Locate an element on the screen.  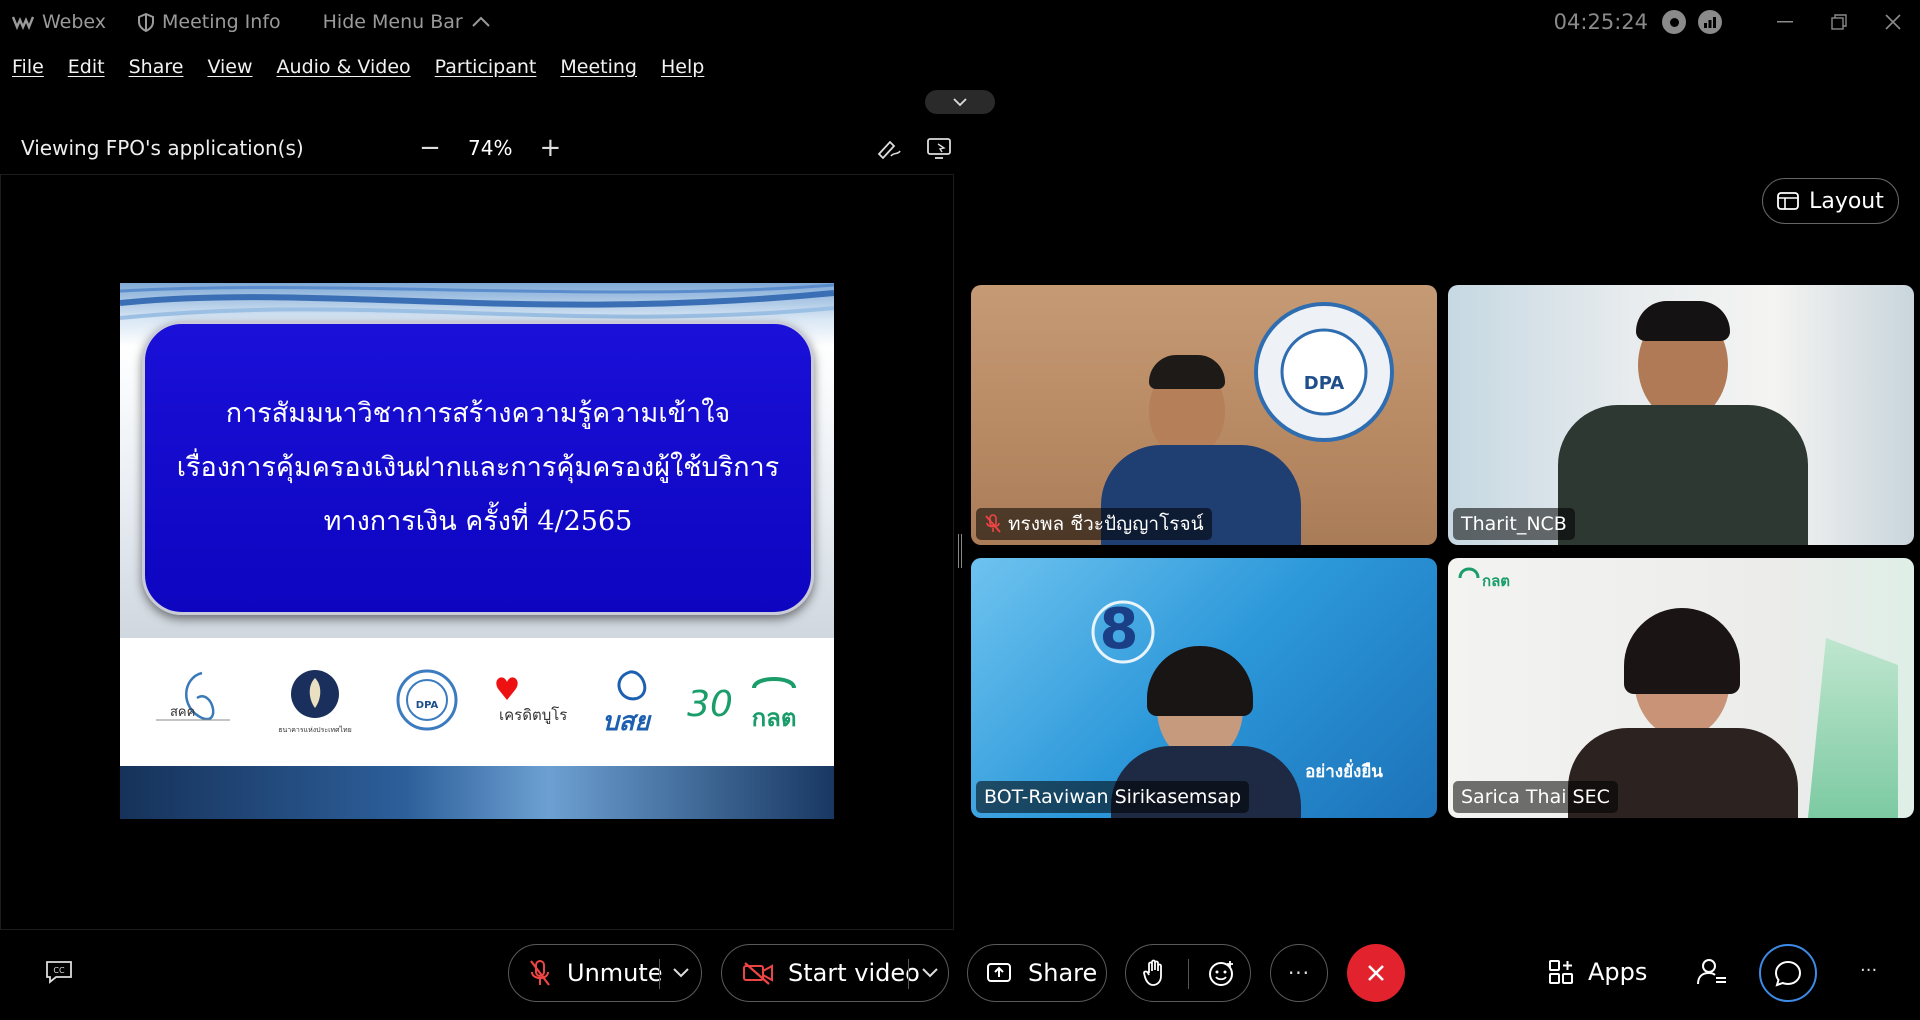
app-name: Webex is located at coordinates (74, 22).